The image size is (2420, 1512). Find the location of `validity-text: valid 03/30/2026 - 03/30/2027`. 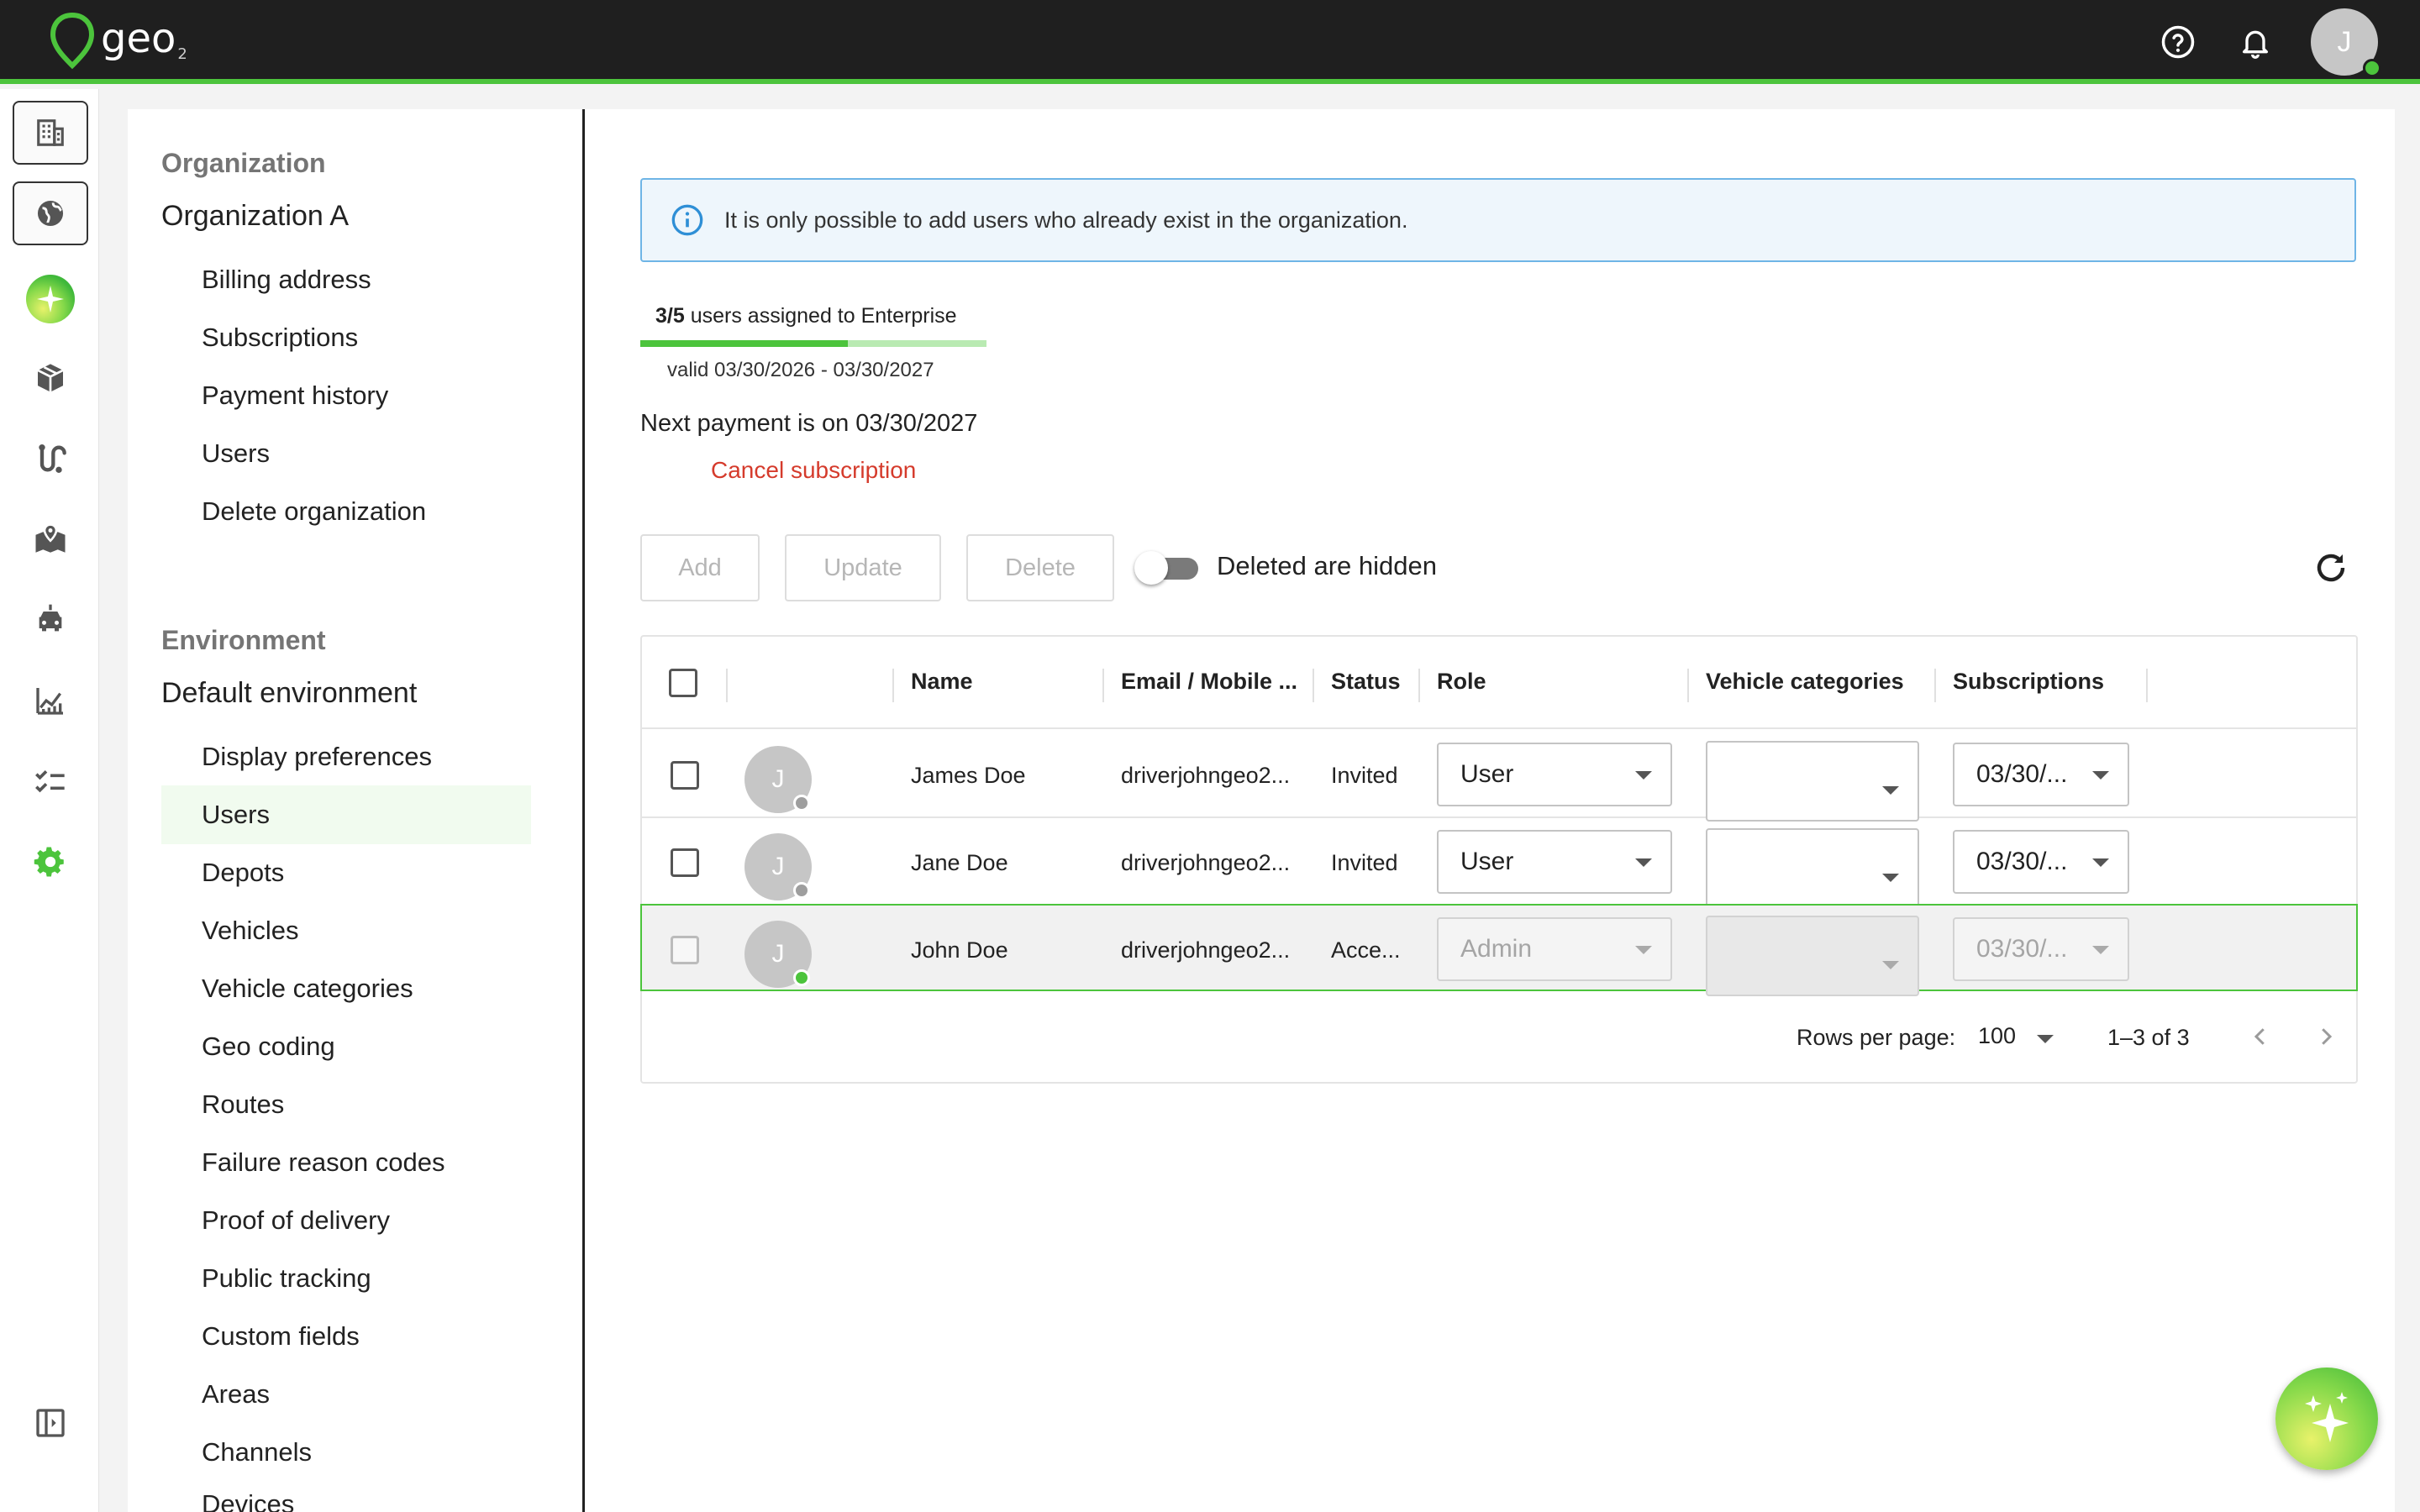

validity-text: valid 03/30/2026 - 03/30/2027 is located at coordinates (800, 370).